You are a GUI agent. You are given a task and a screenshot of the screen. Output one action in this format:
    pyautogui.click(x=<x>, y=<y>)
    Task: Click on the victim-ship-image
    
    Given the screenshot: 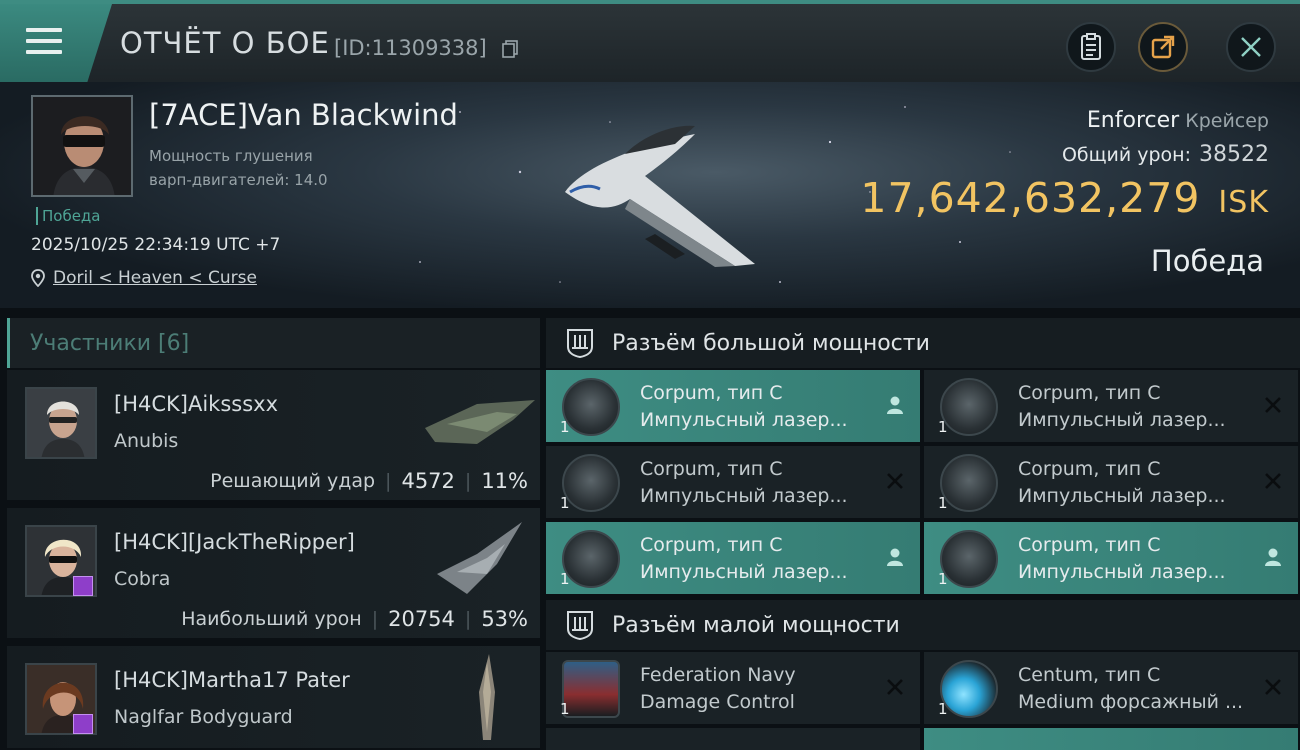 What is the action you would take?
    pyautogui.click(x=660, y=196)
    